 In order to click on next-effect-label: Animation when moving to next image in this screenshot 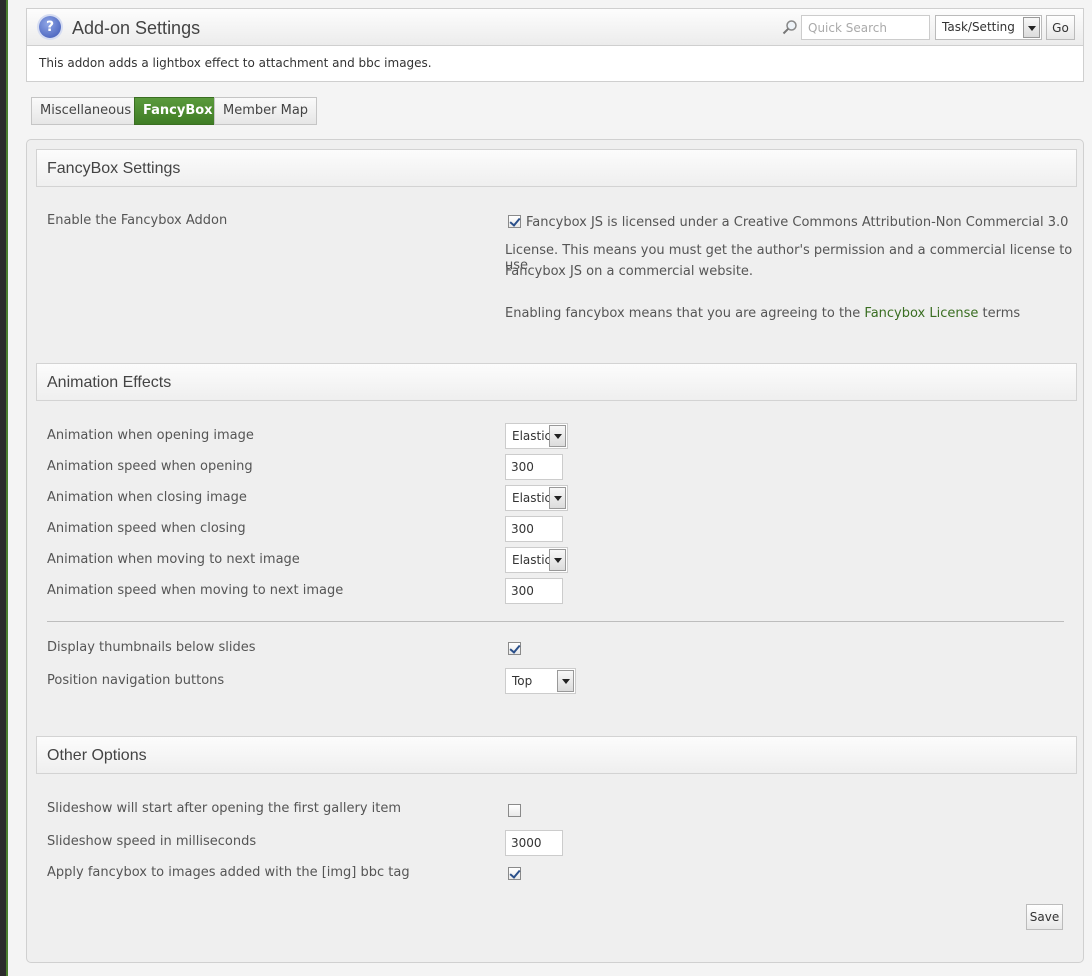, I will do `click(173, 559)`.